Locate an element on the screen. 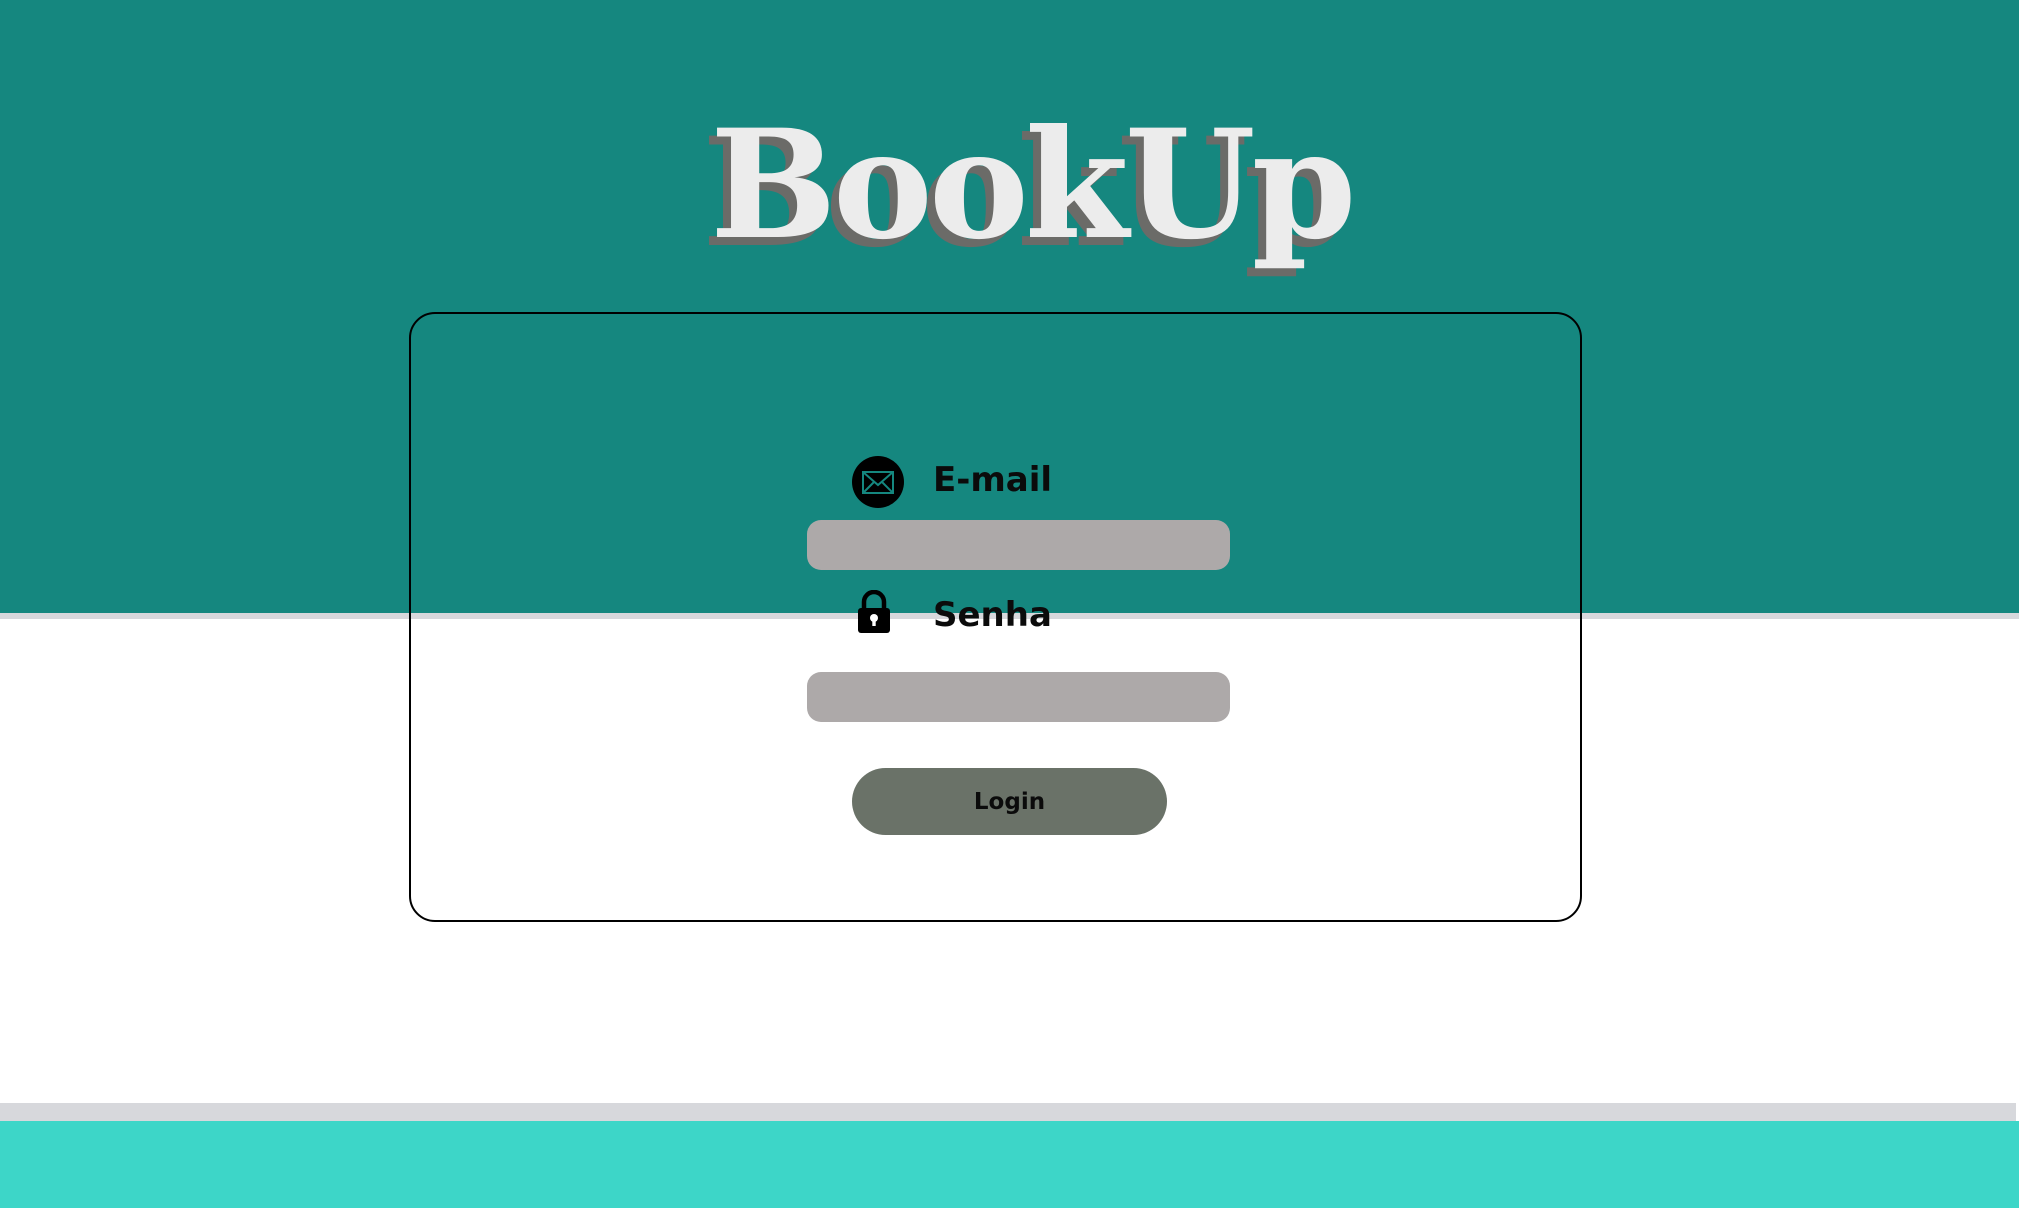 This screenshot has width=2019, height=1208. email-field is located at coordinates (1018, 545).